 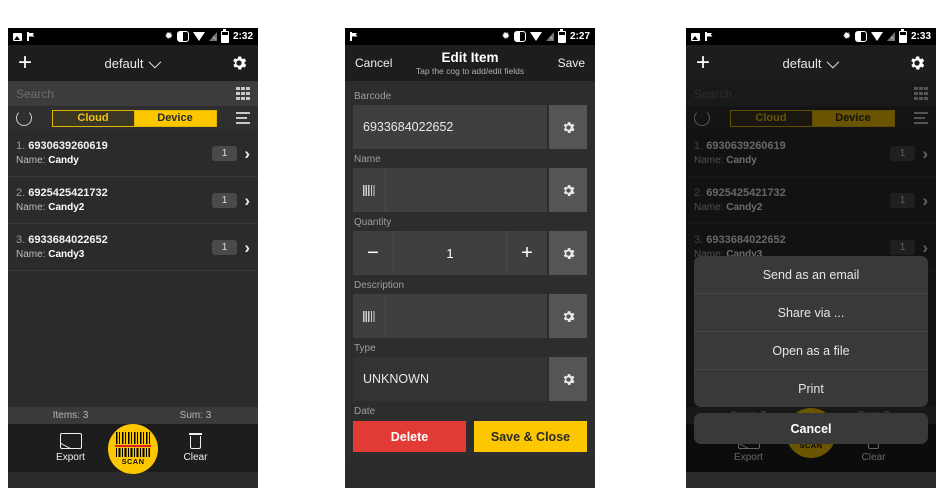 I want to click on page-title: Edit Item, so click(x=470, y=57).